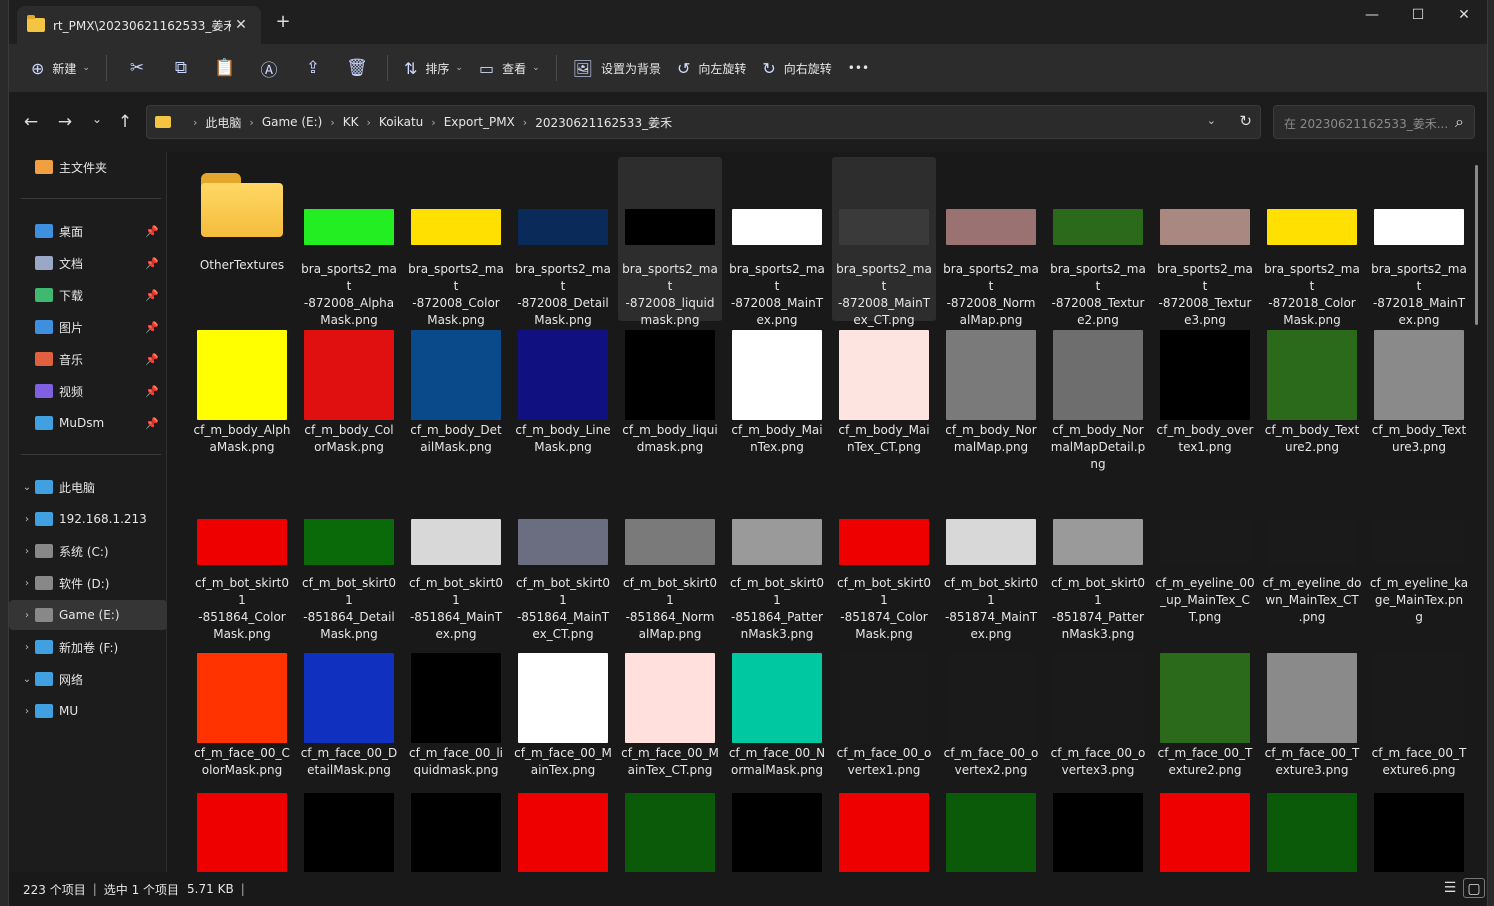 The height and width of the screenshot is (906, 1494). I want to click on sidebar-item-drive-f: › 新加卷 (F:), so click(88, 647).